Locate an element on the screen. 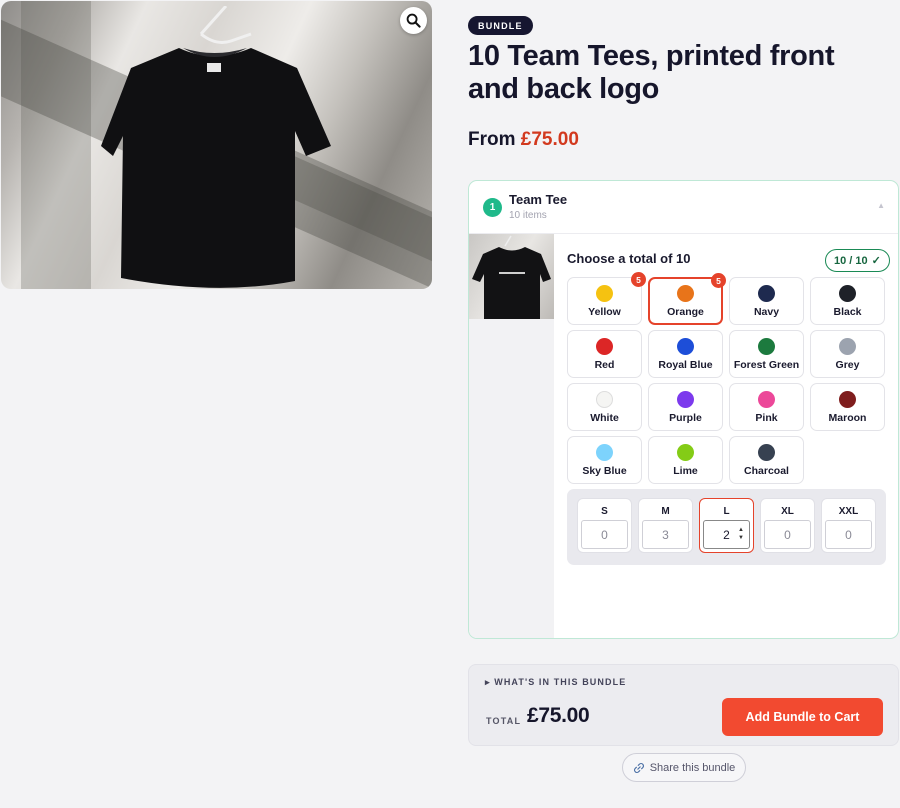 The image size is (900, 808). color-option-navy: Navy is located at coordinates (766, 301).